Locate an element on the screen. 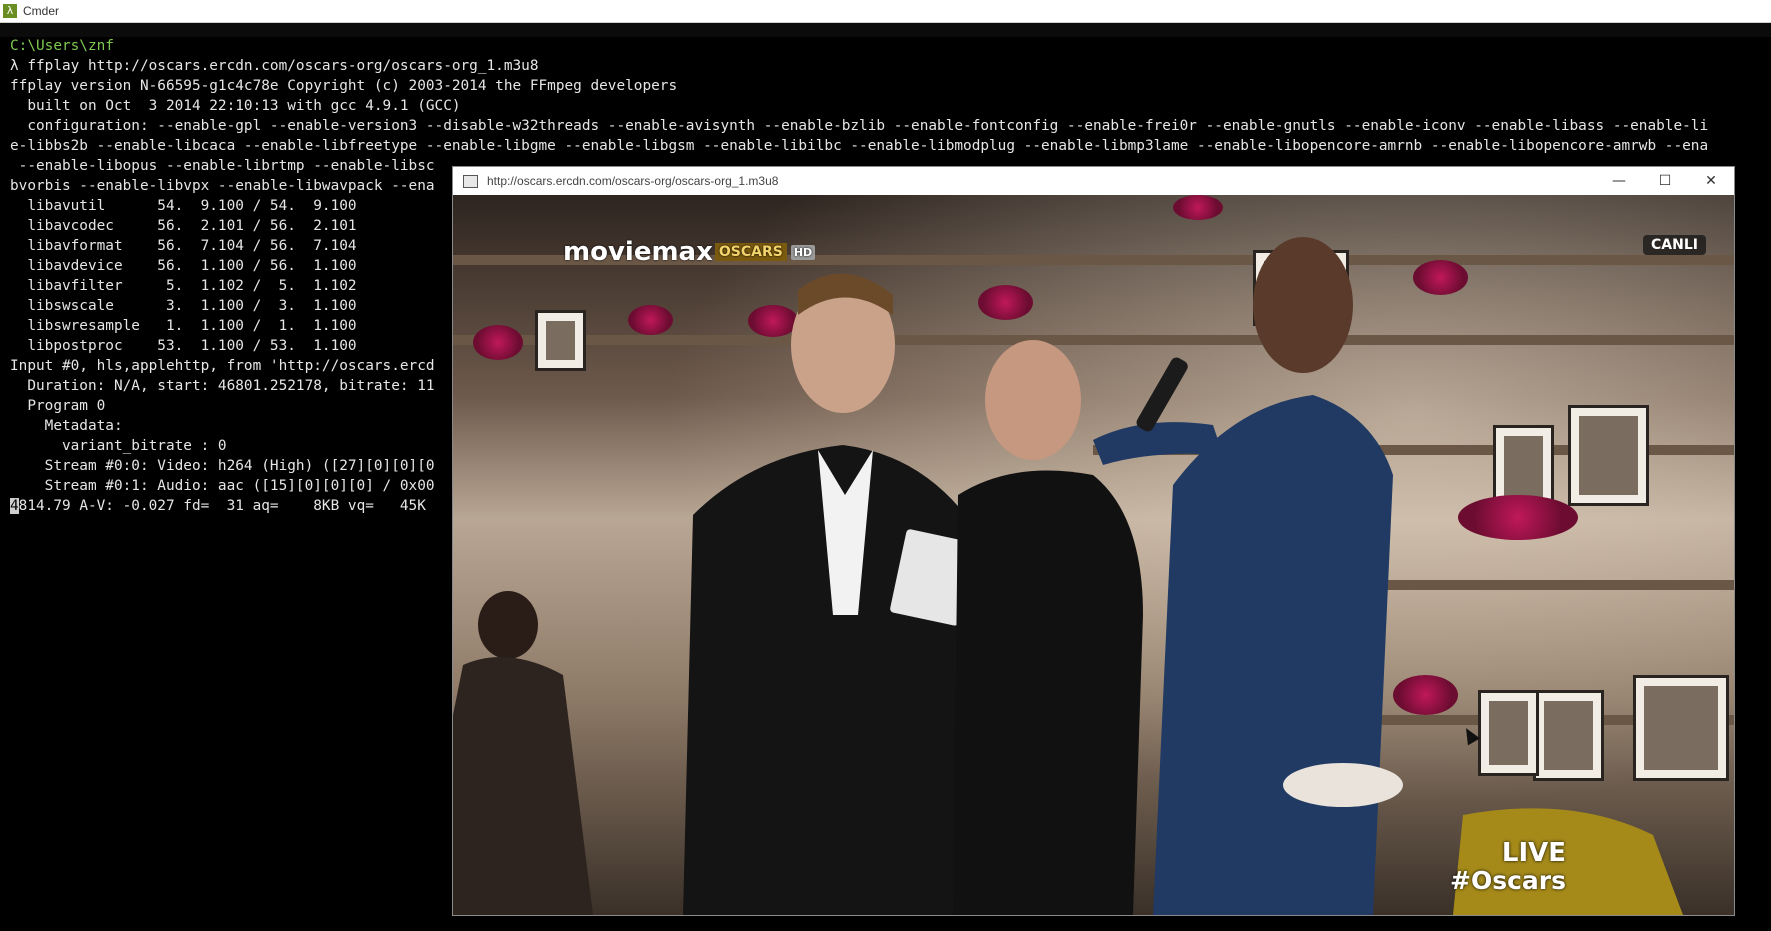 The height and width of the screenshot is (931, 1771). maximize-icon: ☐ is located at coordinates (1665, 181).